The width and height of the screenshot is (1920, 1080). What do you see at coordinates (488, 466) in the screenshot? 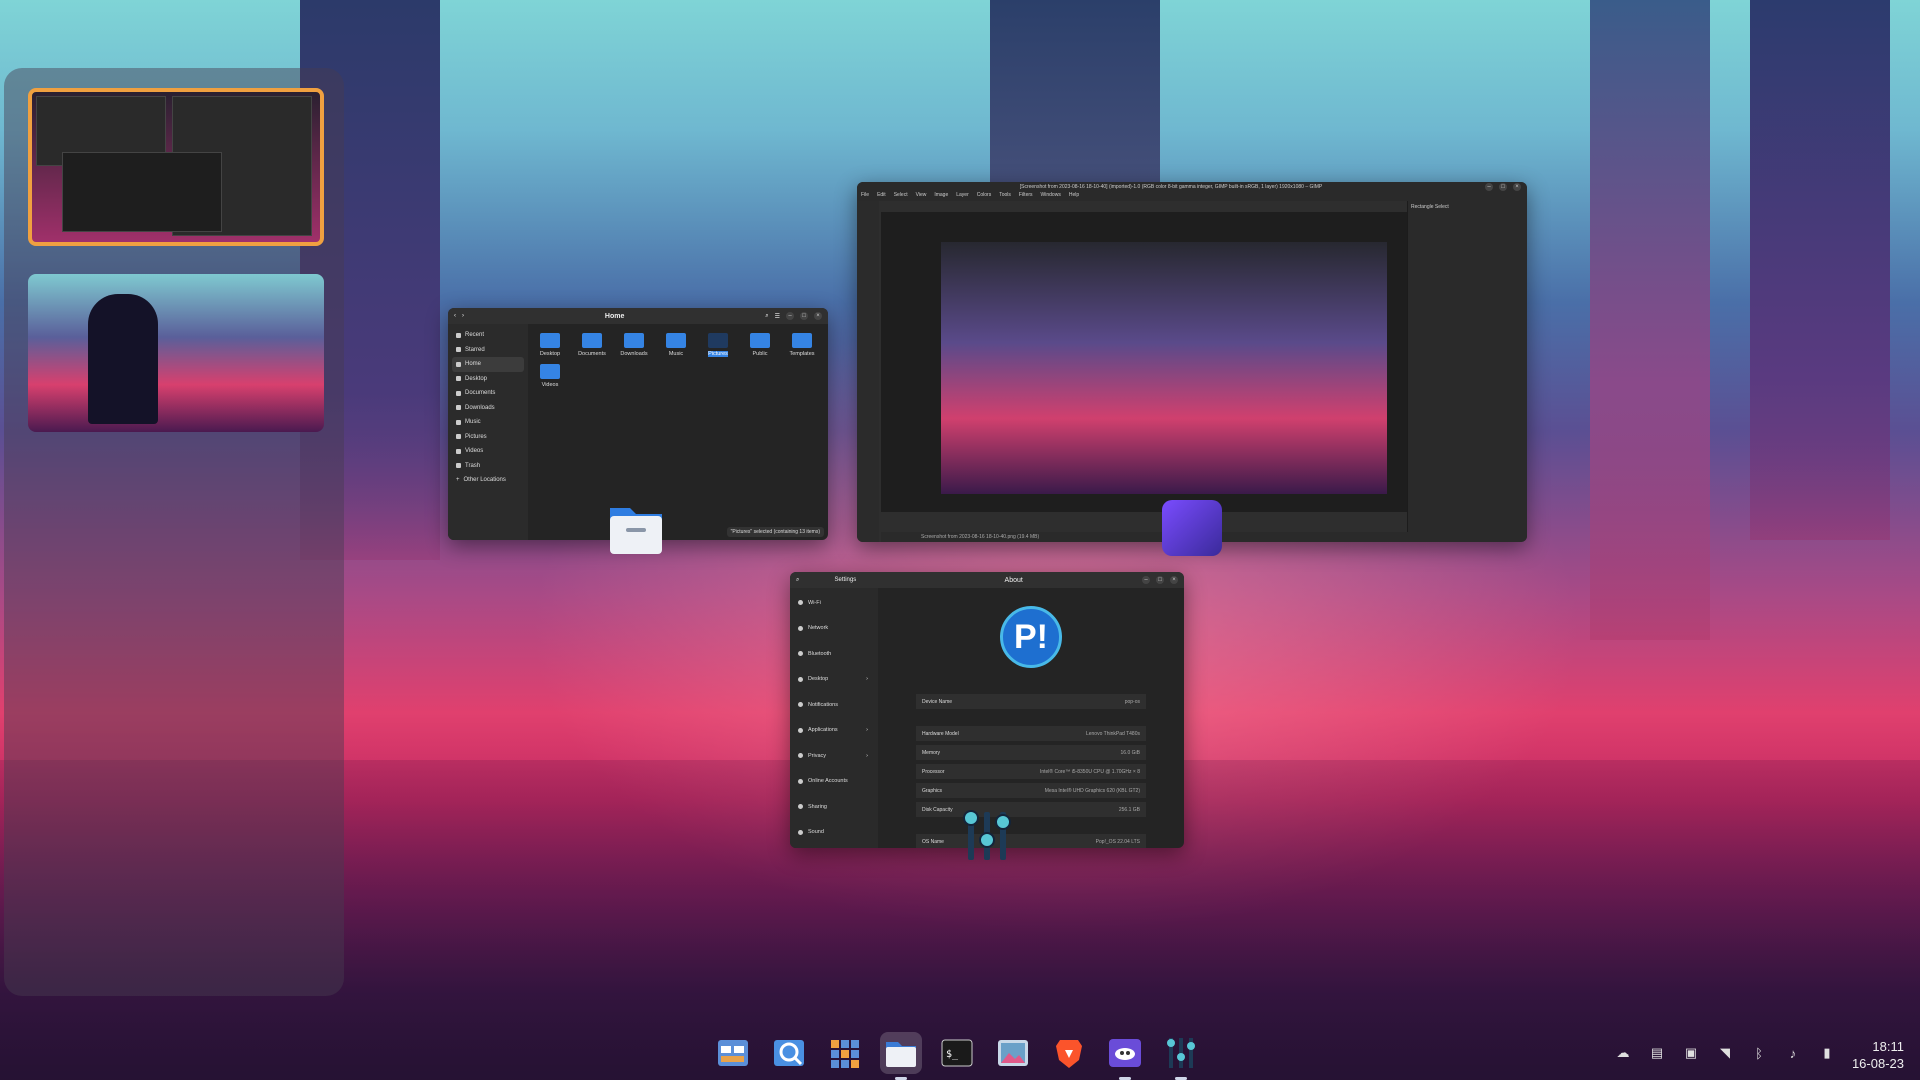
I see `sidebar-item-trash: Trash` at bounding box center [488, 466].